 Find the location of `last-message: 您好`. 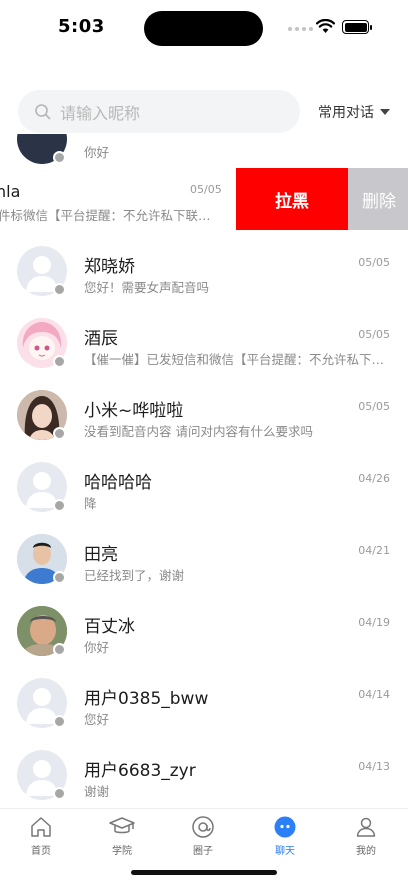

last-message: 您好 is located at coordinates (97, 719).